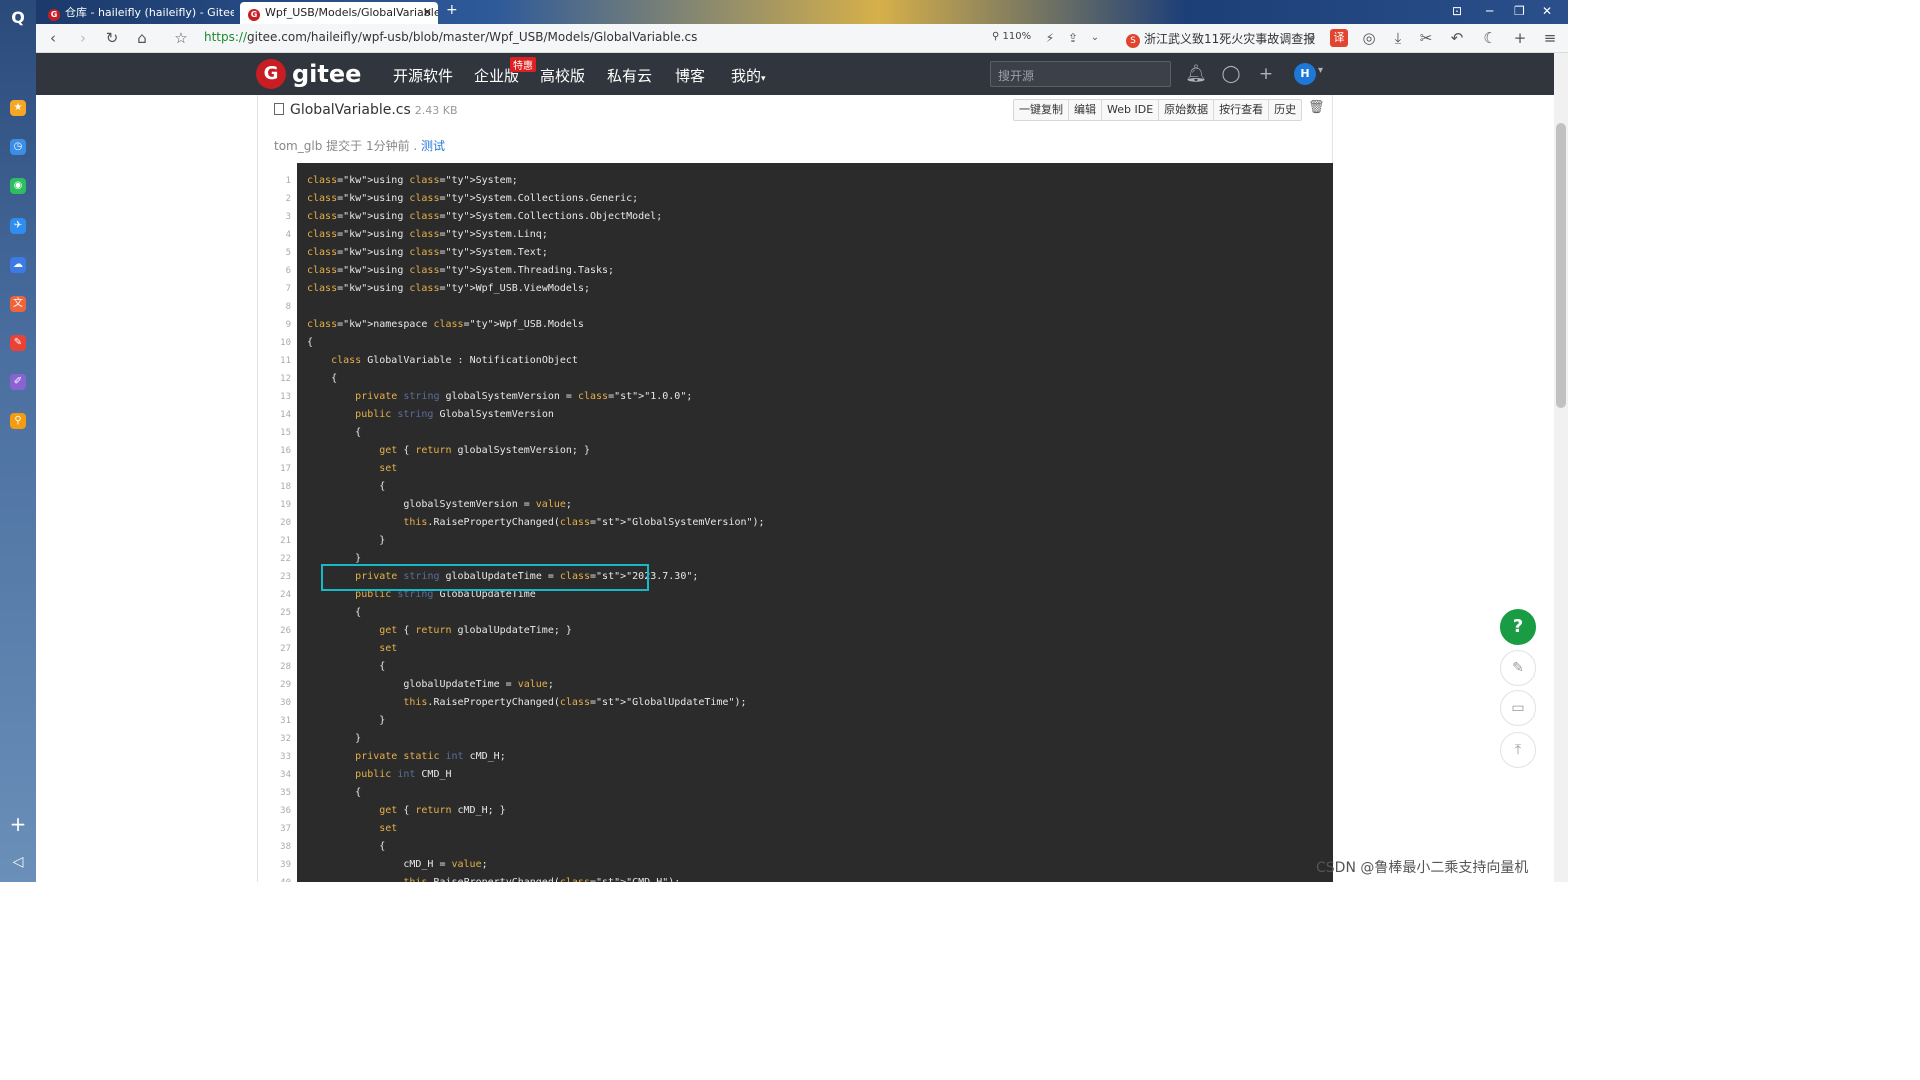  Describe the element at coordinates (796, 343) in the screenshot. I see `code-line: 10 {` at that location.